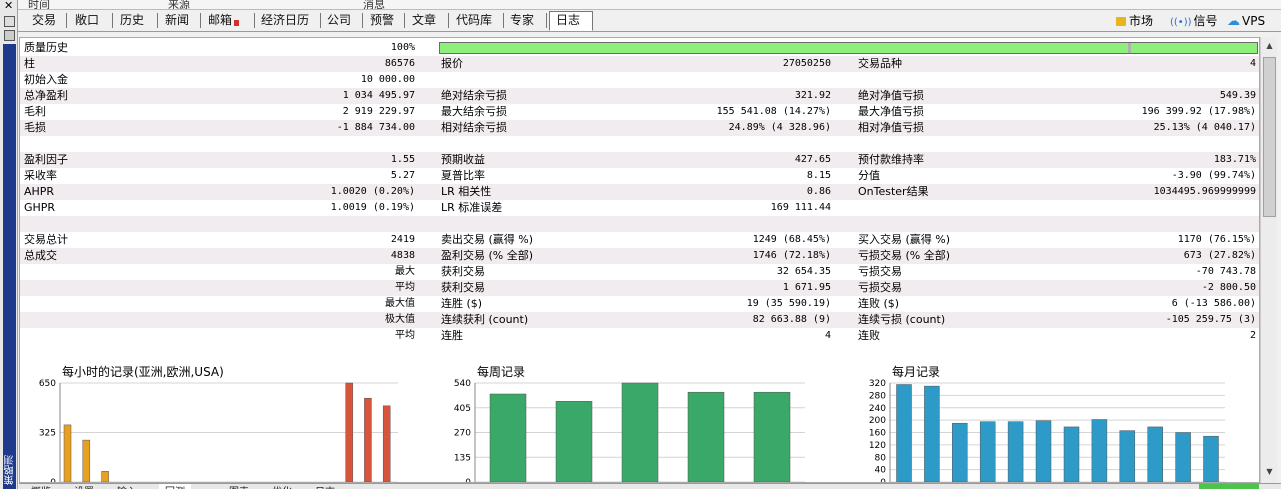 Image resolution: width=1281 pixels, height=489 pixels. I want to click on tab-settings: 设置, so click(84, 486).